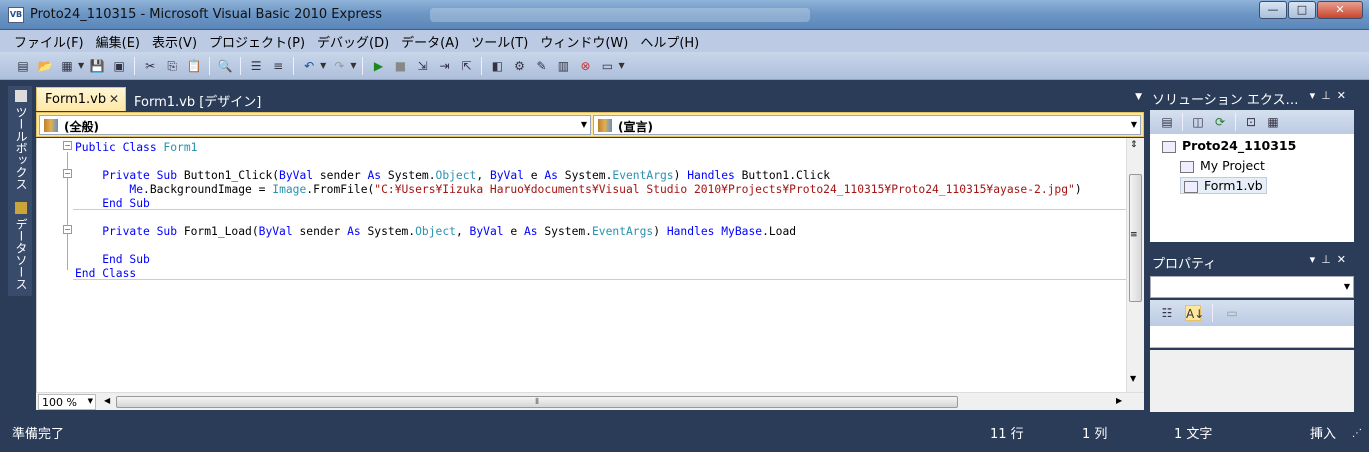 The height and width of the screenshot is (452, 1369). What do you see at coordinates (320, 231) in the screenshot?
I see `code-token: sender` at bounding box center [320, 231].